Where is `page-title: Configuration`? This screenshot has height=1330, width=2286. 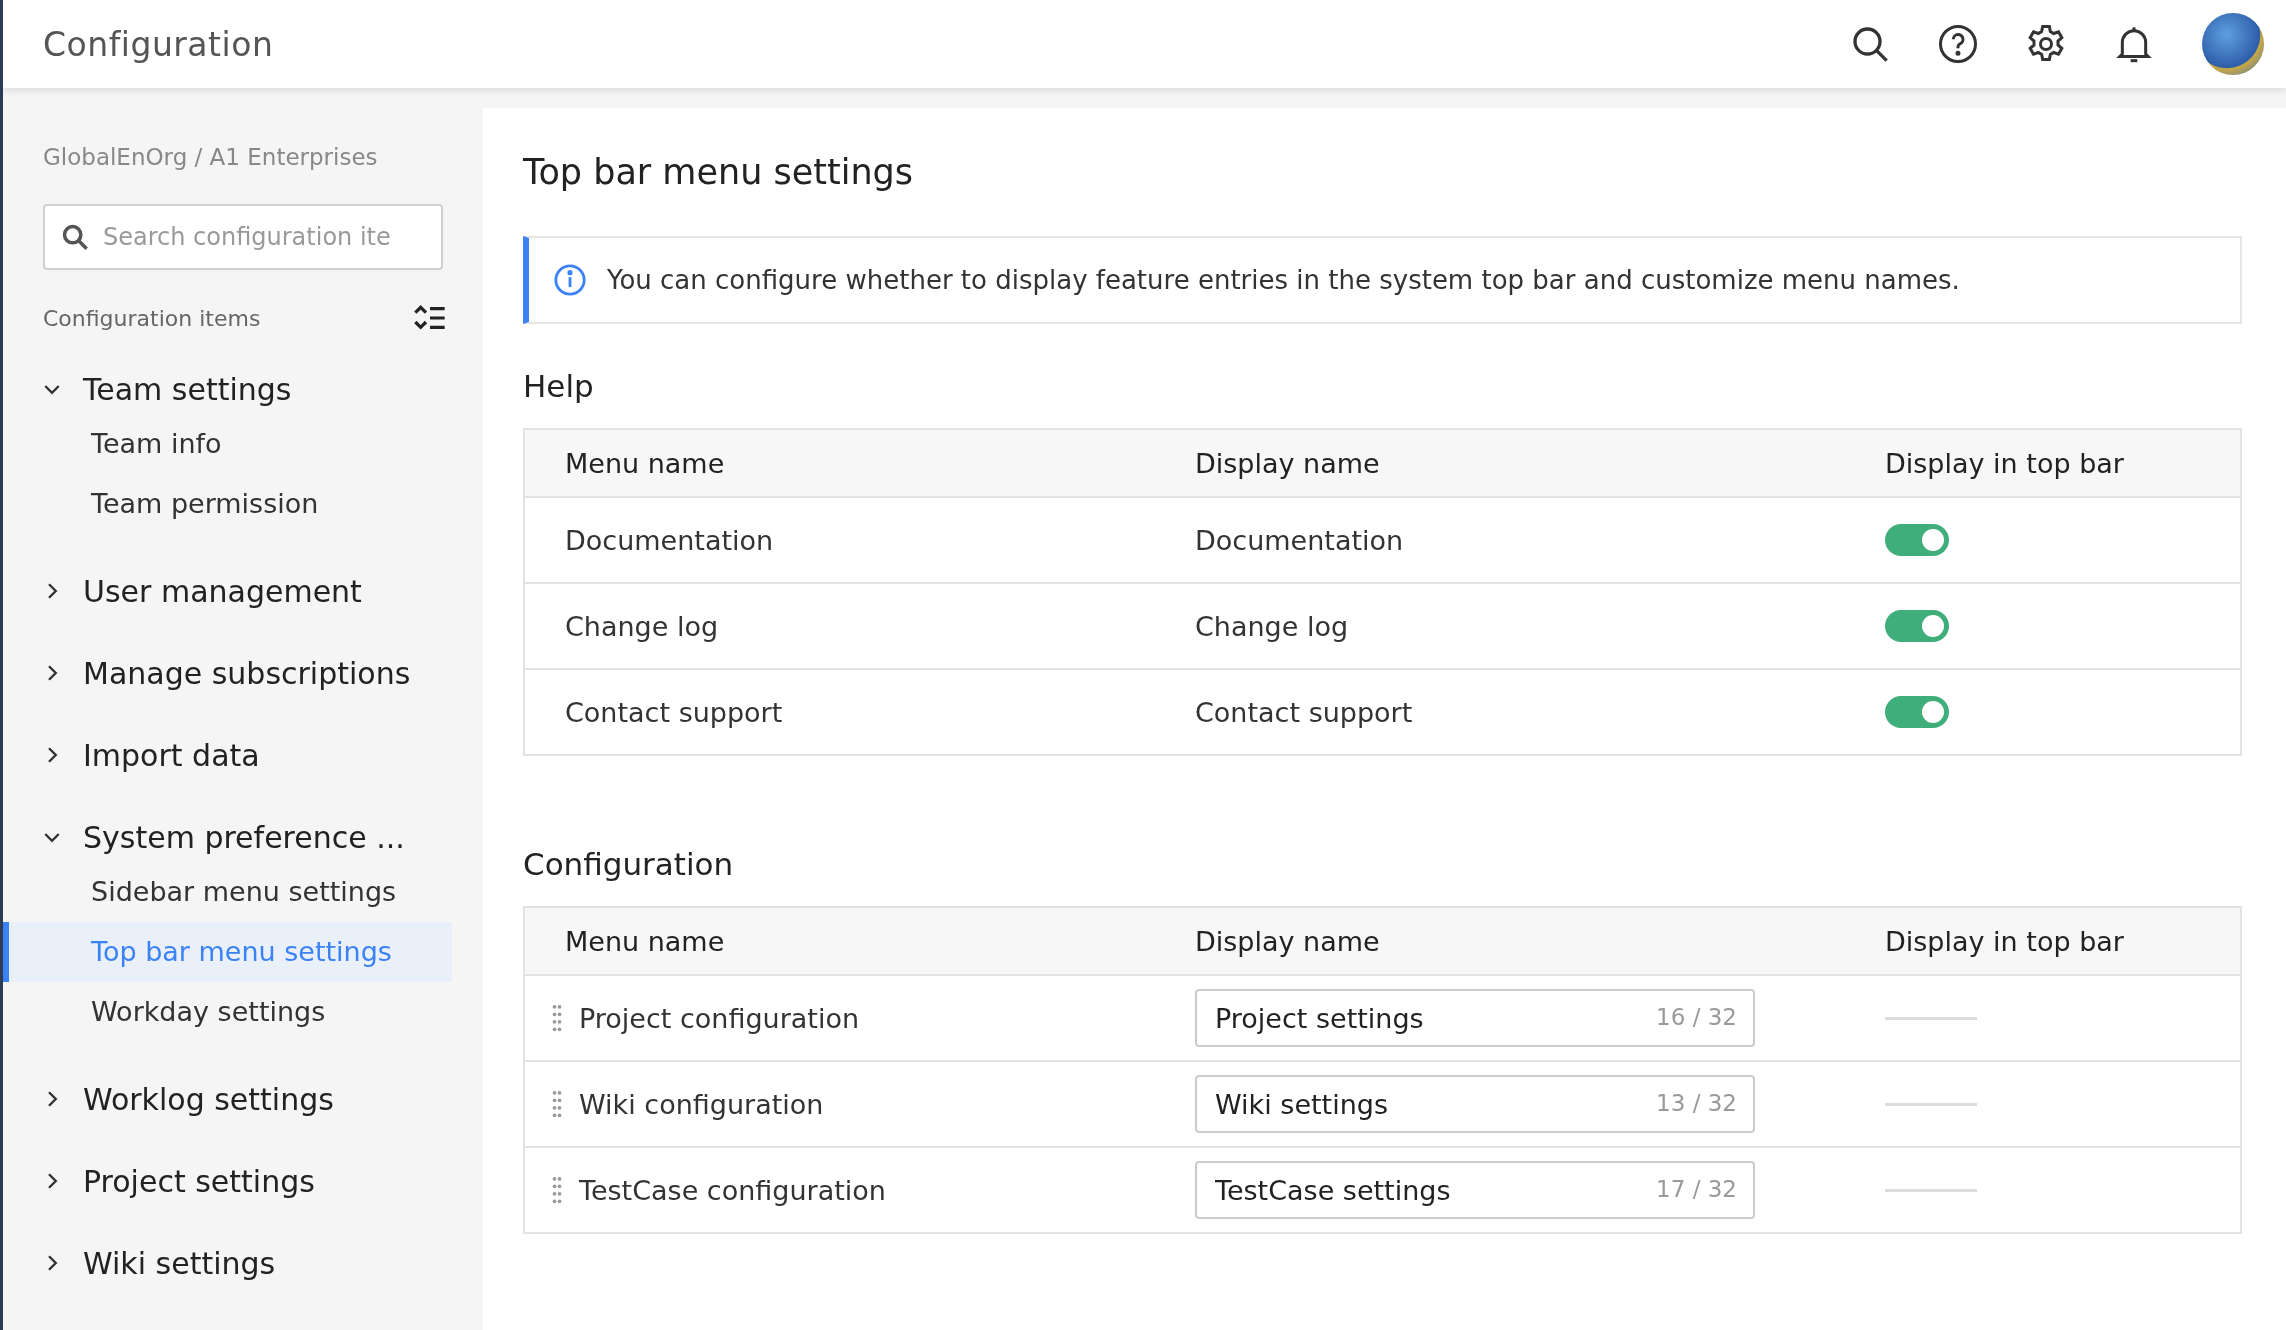 page-title: Configuration is located at coordinates (158, 44).